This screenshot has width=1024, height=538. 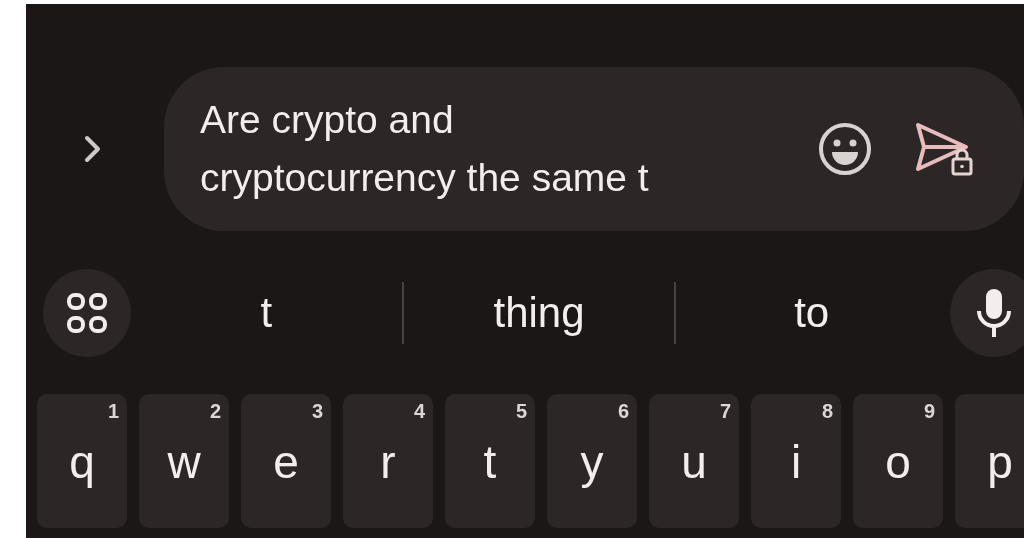 I want to click on emoji-button, so click(x=845, y=149).